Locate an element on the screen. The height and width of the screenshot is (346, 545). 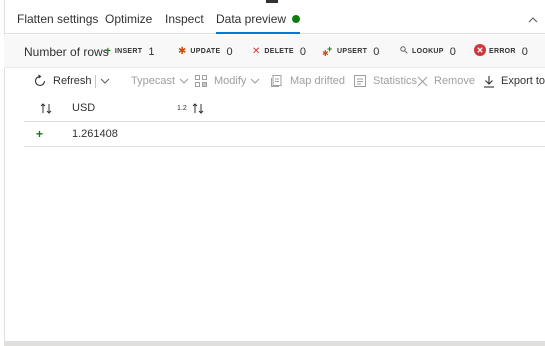
column-header-usd: USD is located at coordinates (83, 108).